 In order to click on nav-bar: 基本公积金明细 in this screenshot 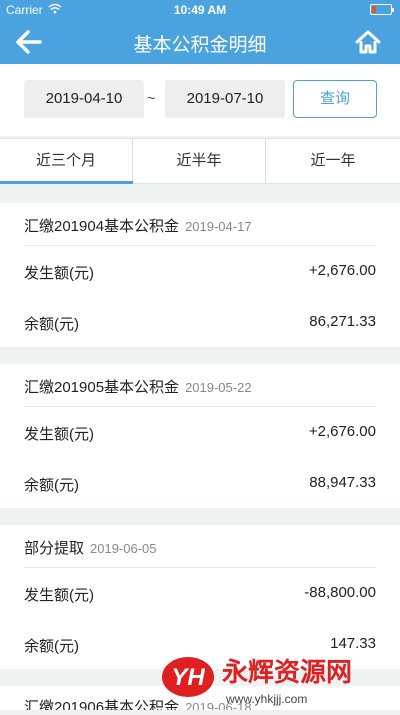, I will do `click(200, 42)`.